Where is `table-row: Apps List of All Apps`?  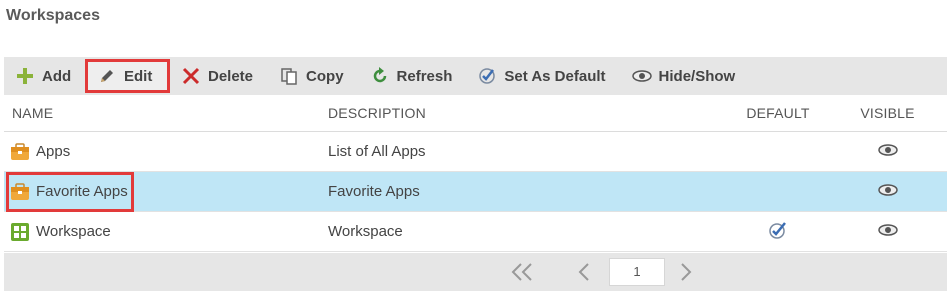
table-row: Apps List of All Apps is located at coordinates (475, 152).